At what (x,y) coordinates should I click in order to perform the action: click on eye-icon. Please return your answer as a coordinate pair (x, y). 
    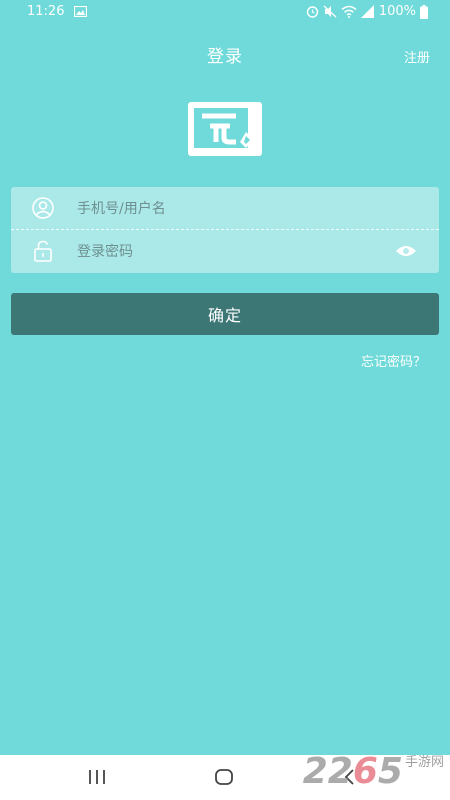
    Looking at the image, I should click on (406, 251).